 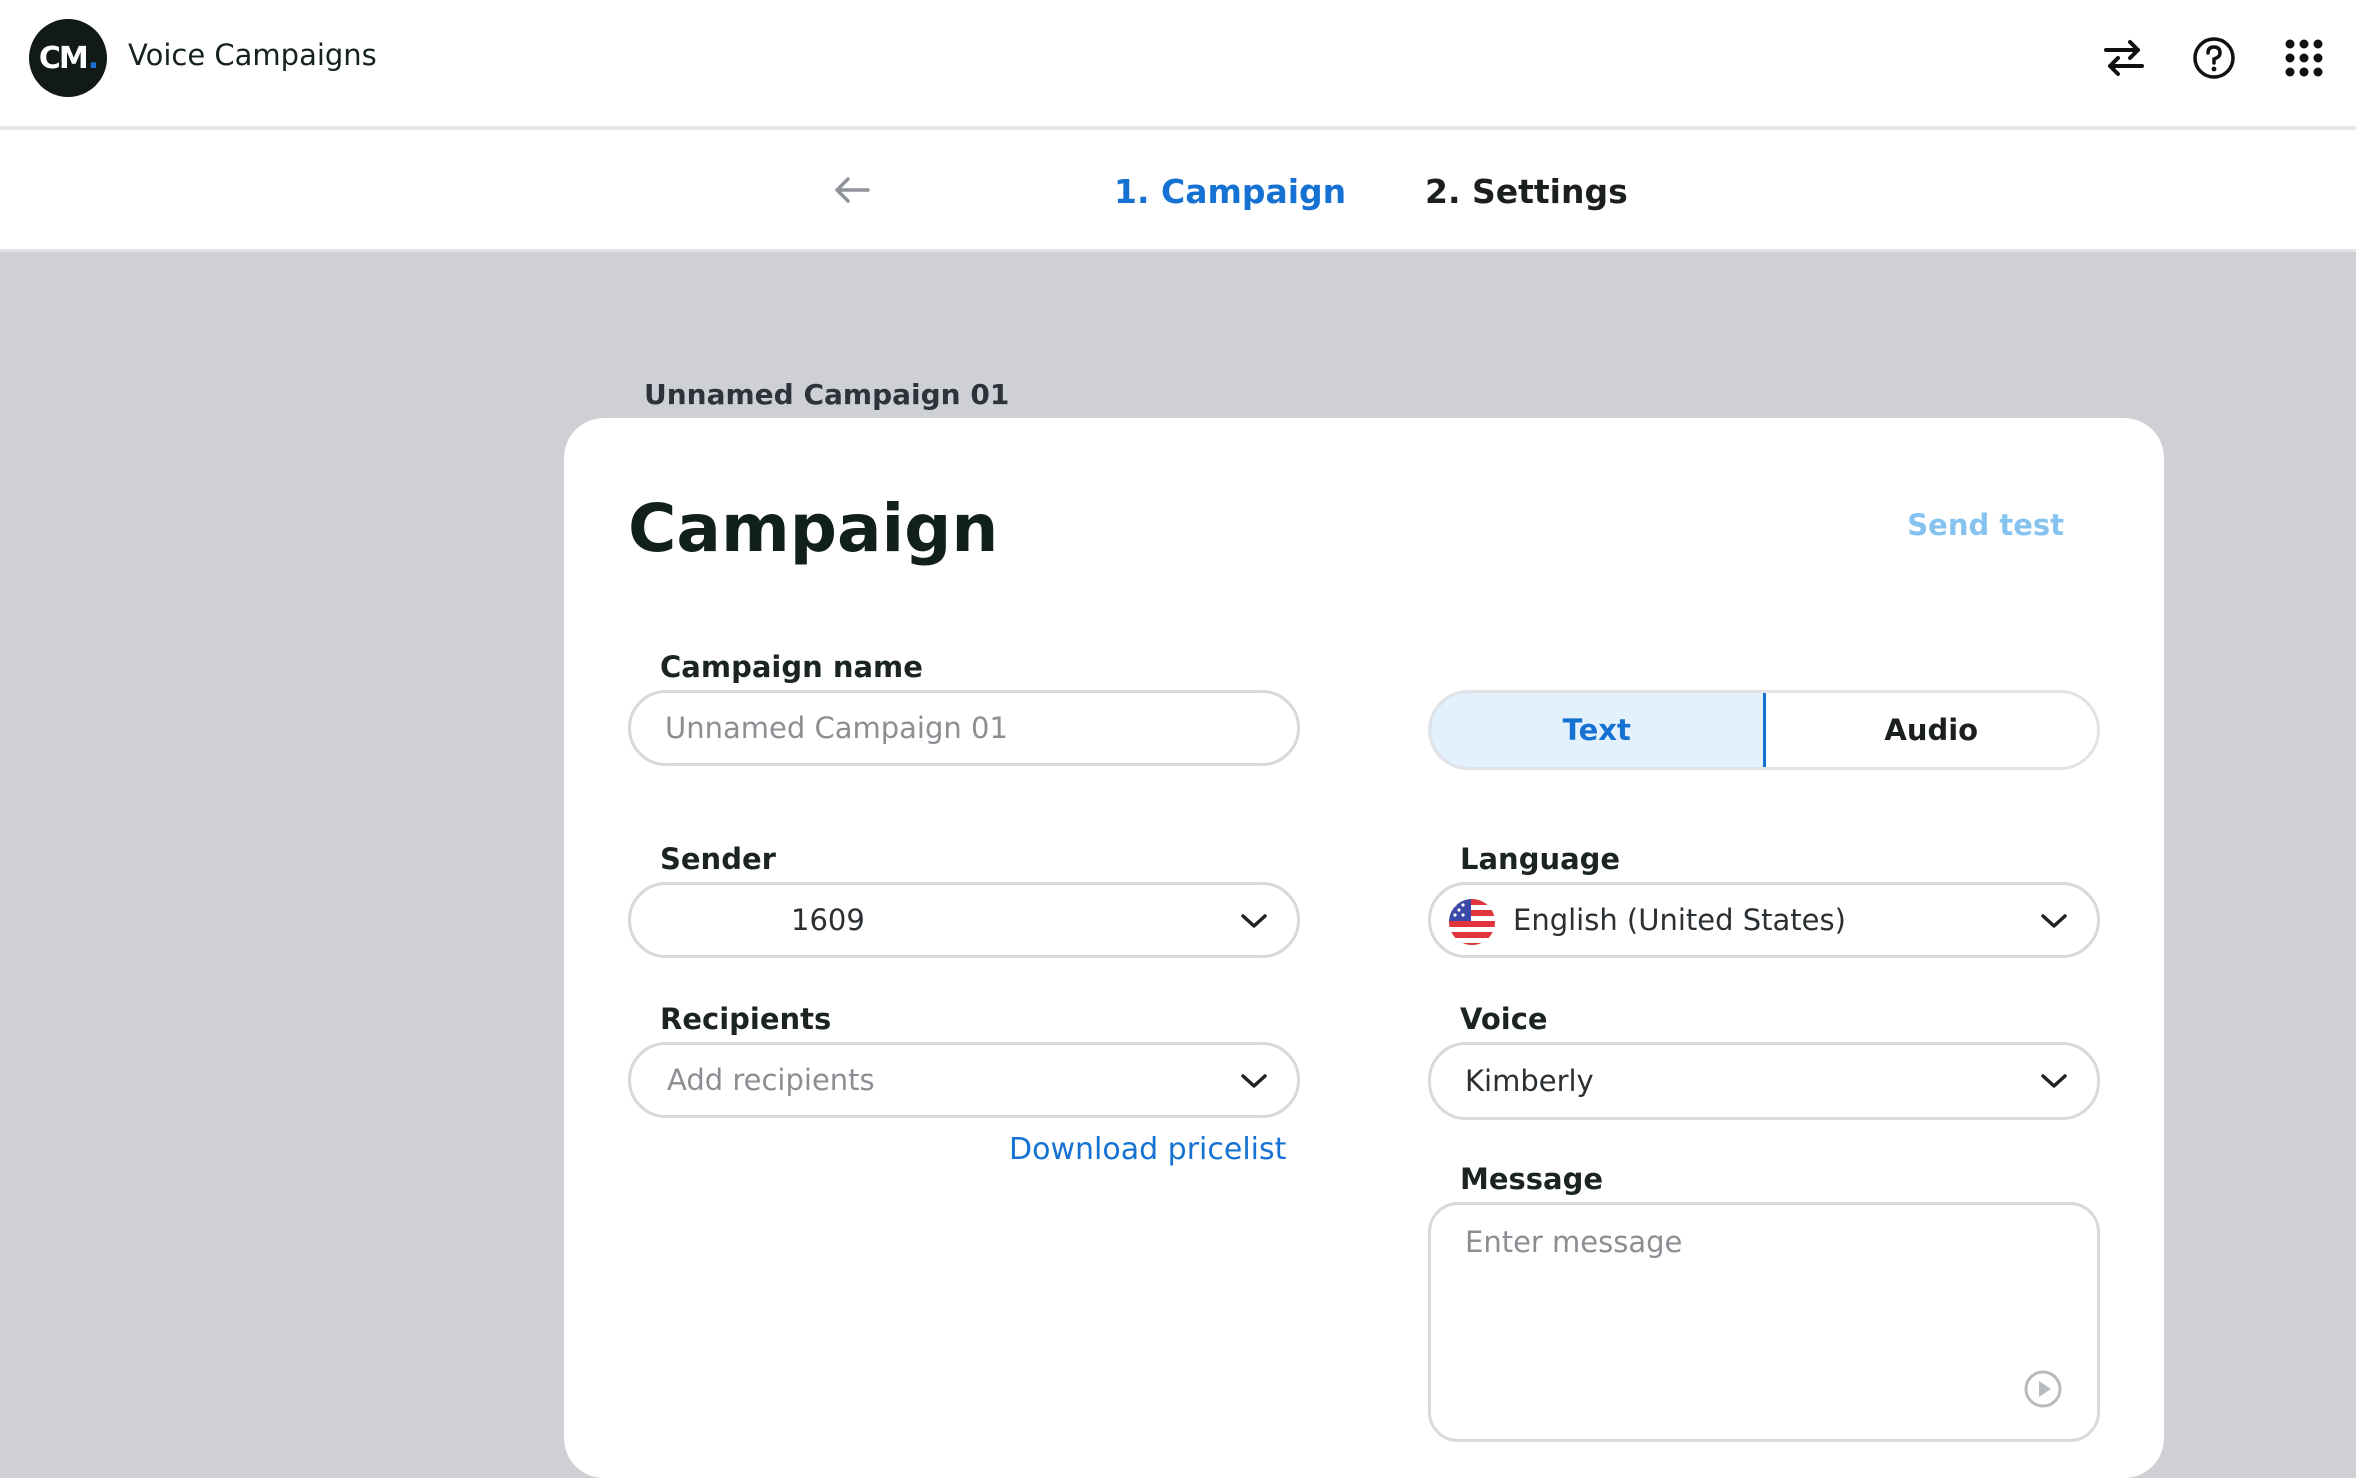 I want to click on cm-logo: CM., so click(x=68, y=58).